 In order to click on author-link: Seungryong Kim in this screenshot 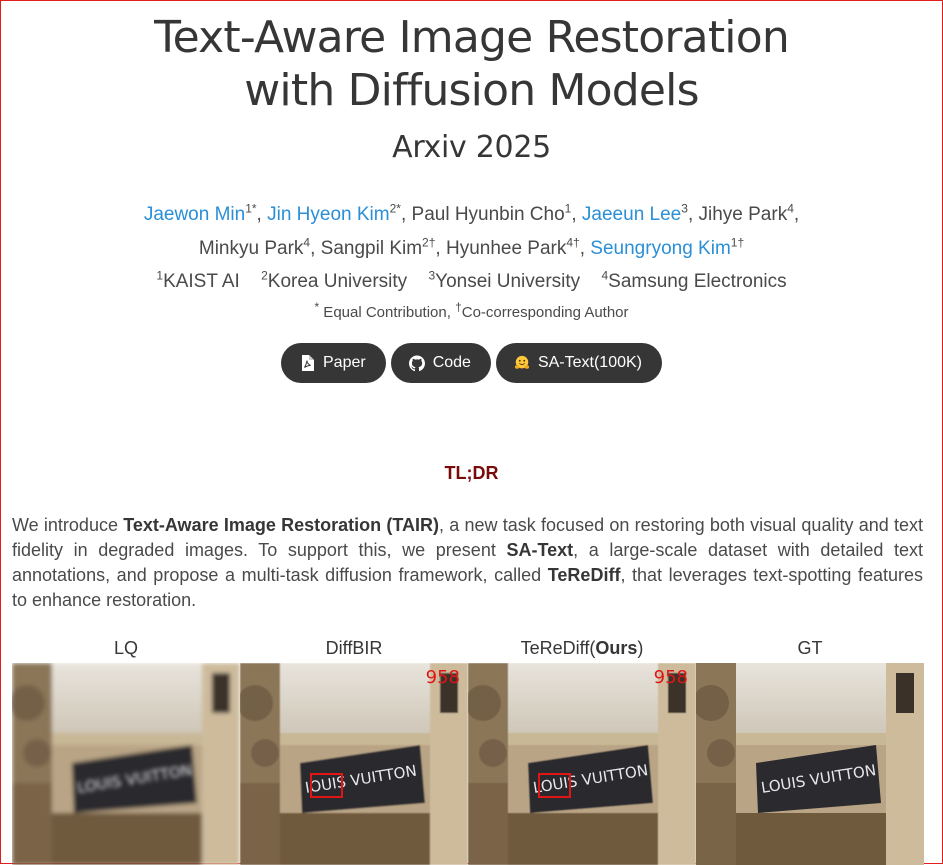, I will do `click(660, 248)`.